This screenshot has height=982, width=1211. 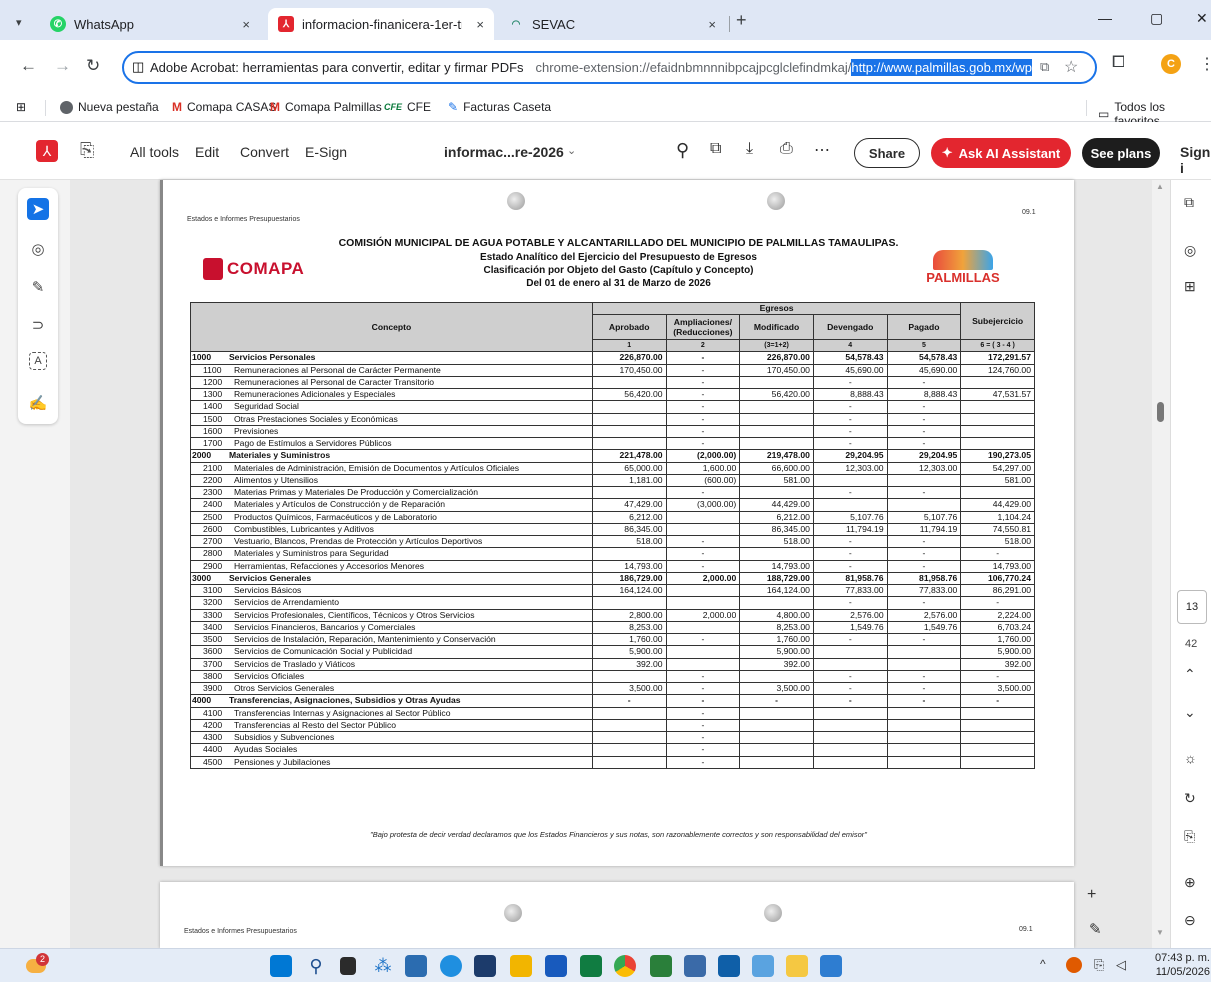 I want to click on restore-button: ▢, so click(x=1156, y=18).